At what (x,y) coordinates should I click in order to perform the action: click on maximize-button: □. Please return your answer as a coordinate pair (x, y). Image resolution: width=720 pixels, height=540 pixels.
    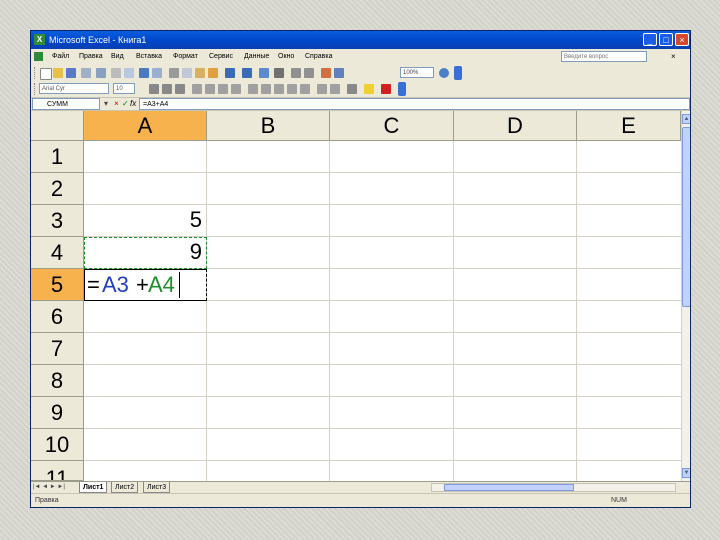
    Looking at the image, I should click on (666, 39).